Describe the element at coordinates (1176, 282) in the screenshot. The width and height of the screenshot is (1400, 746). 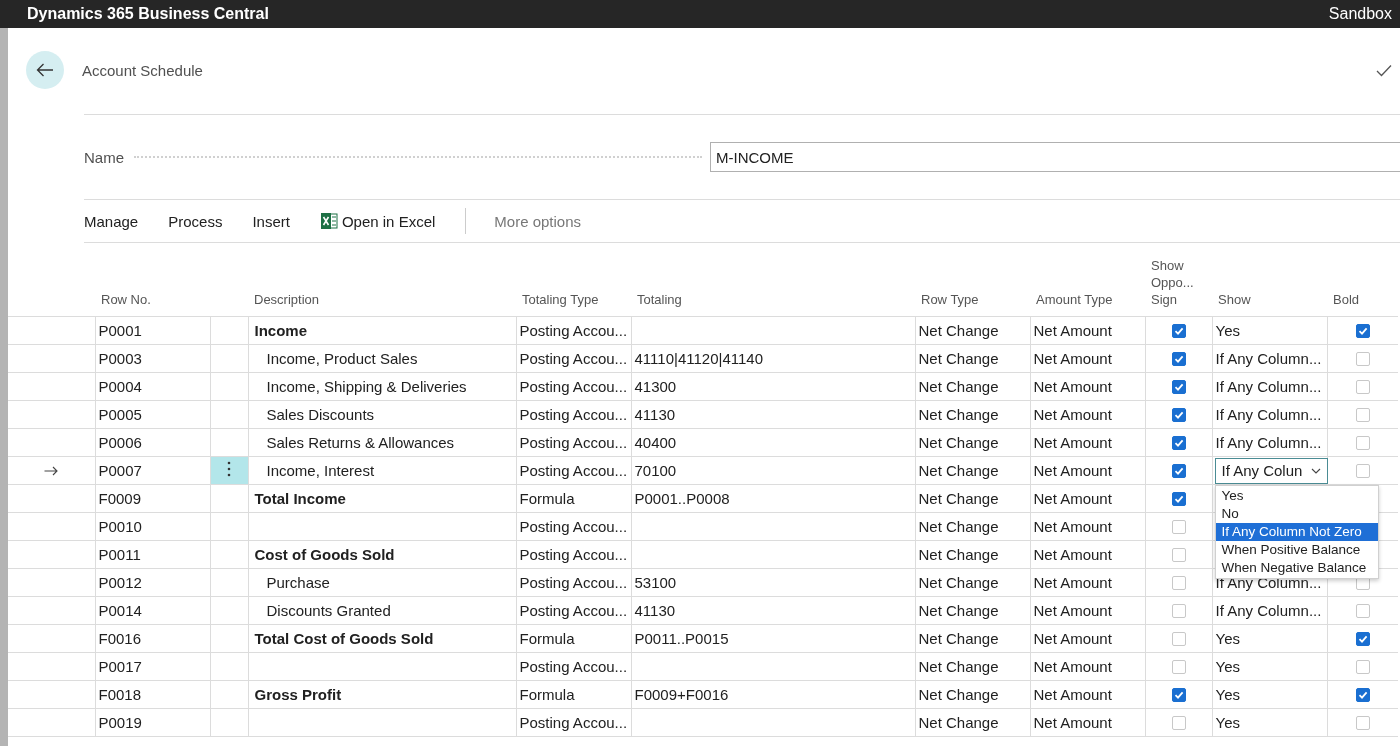
I see `column-header: Show Oppo... Sign` at that location.